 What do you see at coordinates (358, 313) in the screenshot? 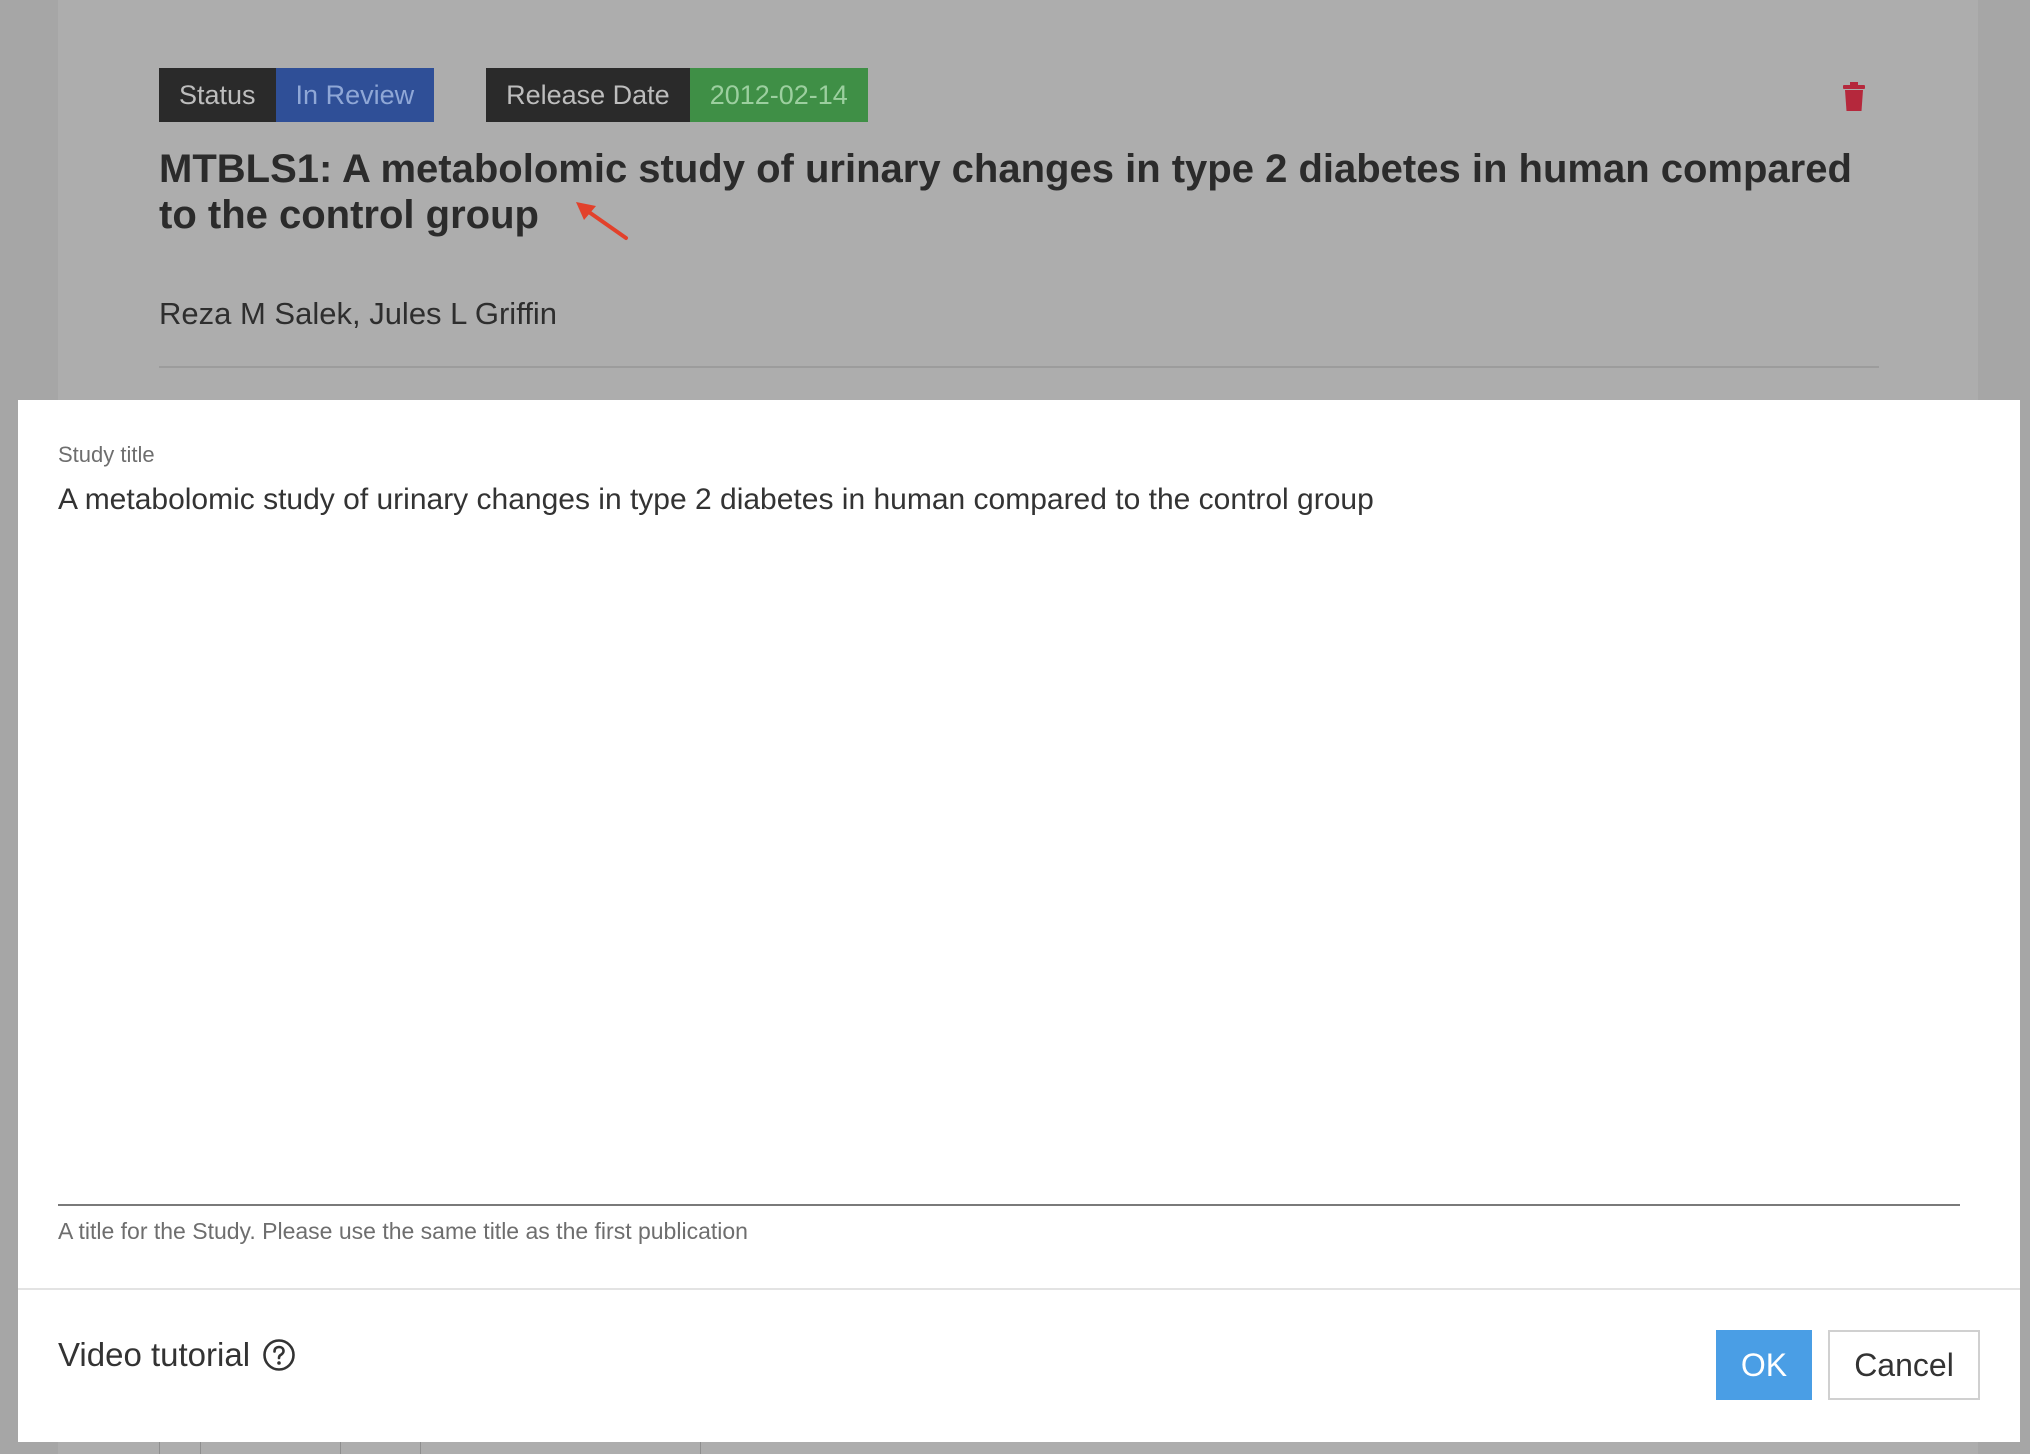
I see `study-authors: Reza M Salek, Jules L Griffin` at bounding box center [358, 313].